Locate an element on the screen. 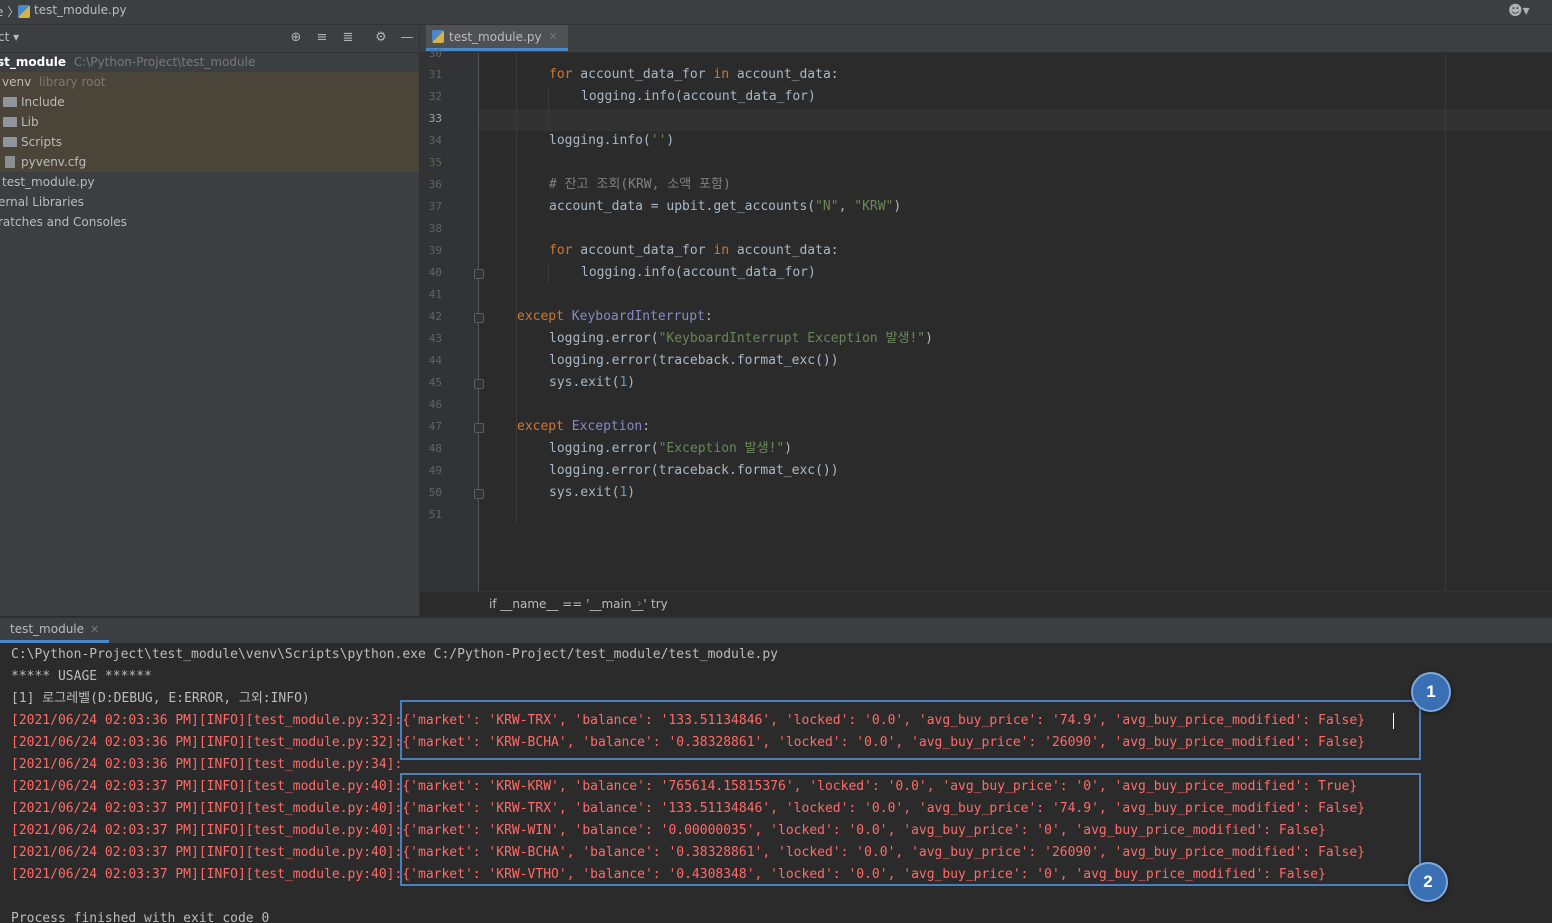 This screenshot has height=923, width=1552. line-number: 30 is located at coordinates (435, 53).